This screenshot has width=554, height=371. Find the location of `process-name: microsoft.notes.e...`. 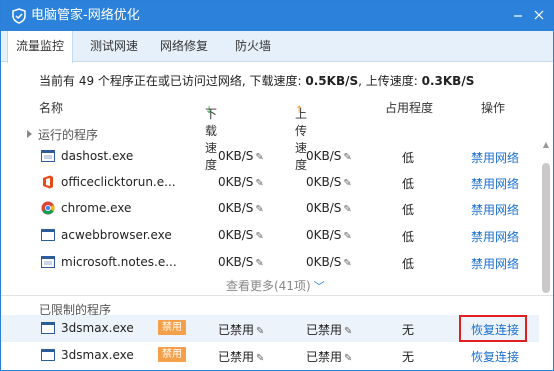

process-name: microsoft.notes.e... is located at coordinates (119, 262).